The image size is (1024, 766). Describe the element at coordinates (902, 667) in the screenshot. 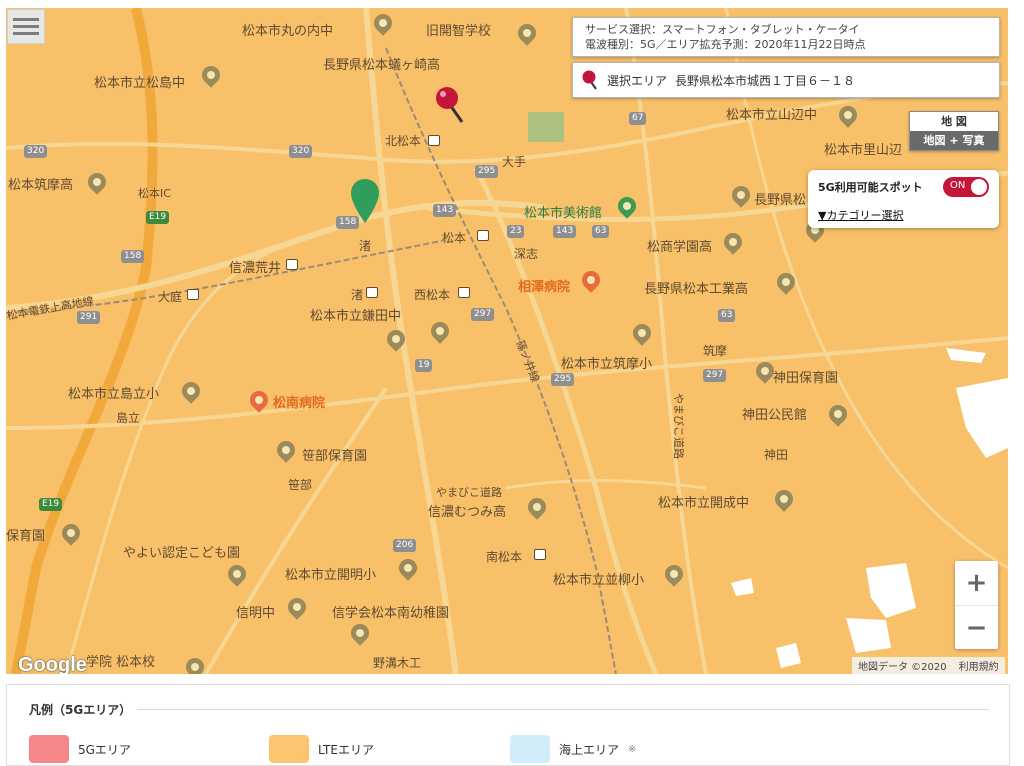

I see `map-data-credit: 地図データ ©2020` at that location.